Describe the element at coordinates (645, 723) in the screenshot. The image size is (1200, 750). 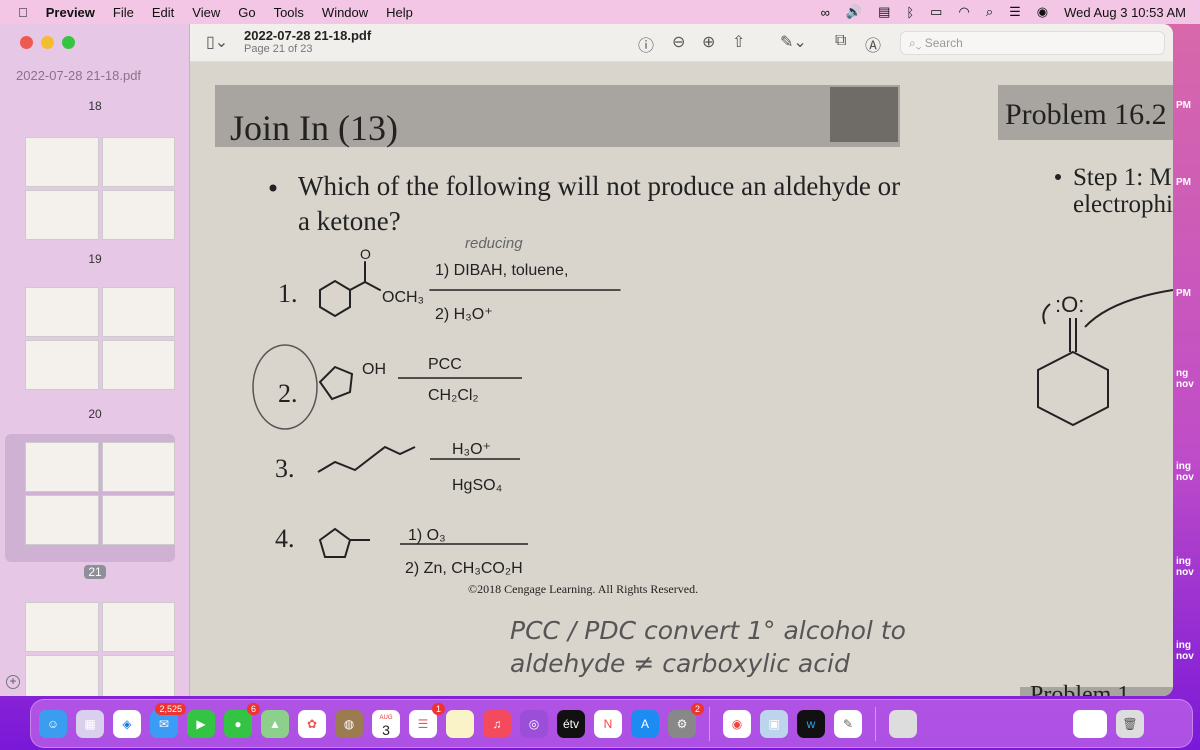
I see `app-store-icon: A` at that location.